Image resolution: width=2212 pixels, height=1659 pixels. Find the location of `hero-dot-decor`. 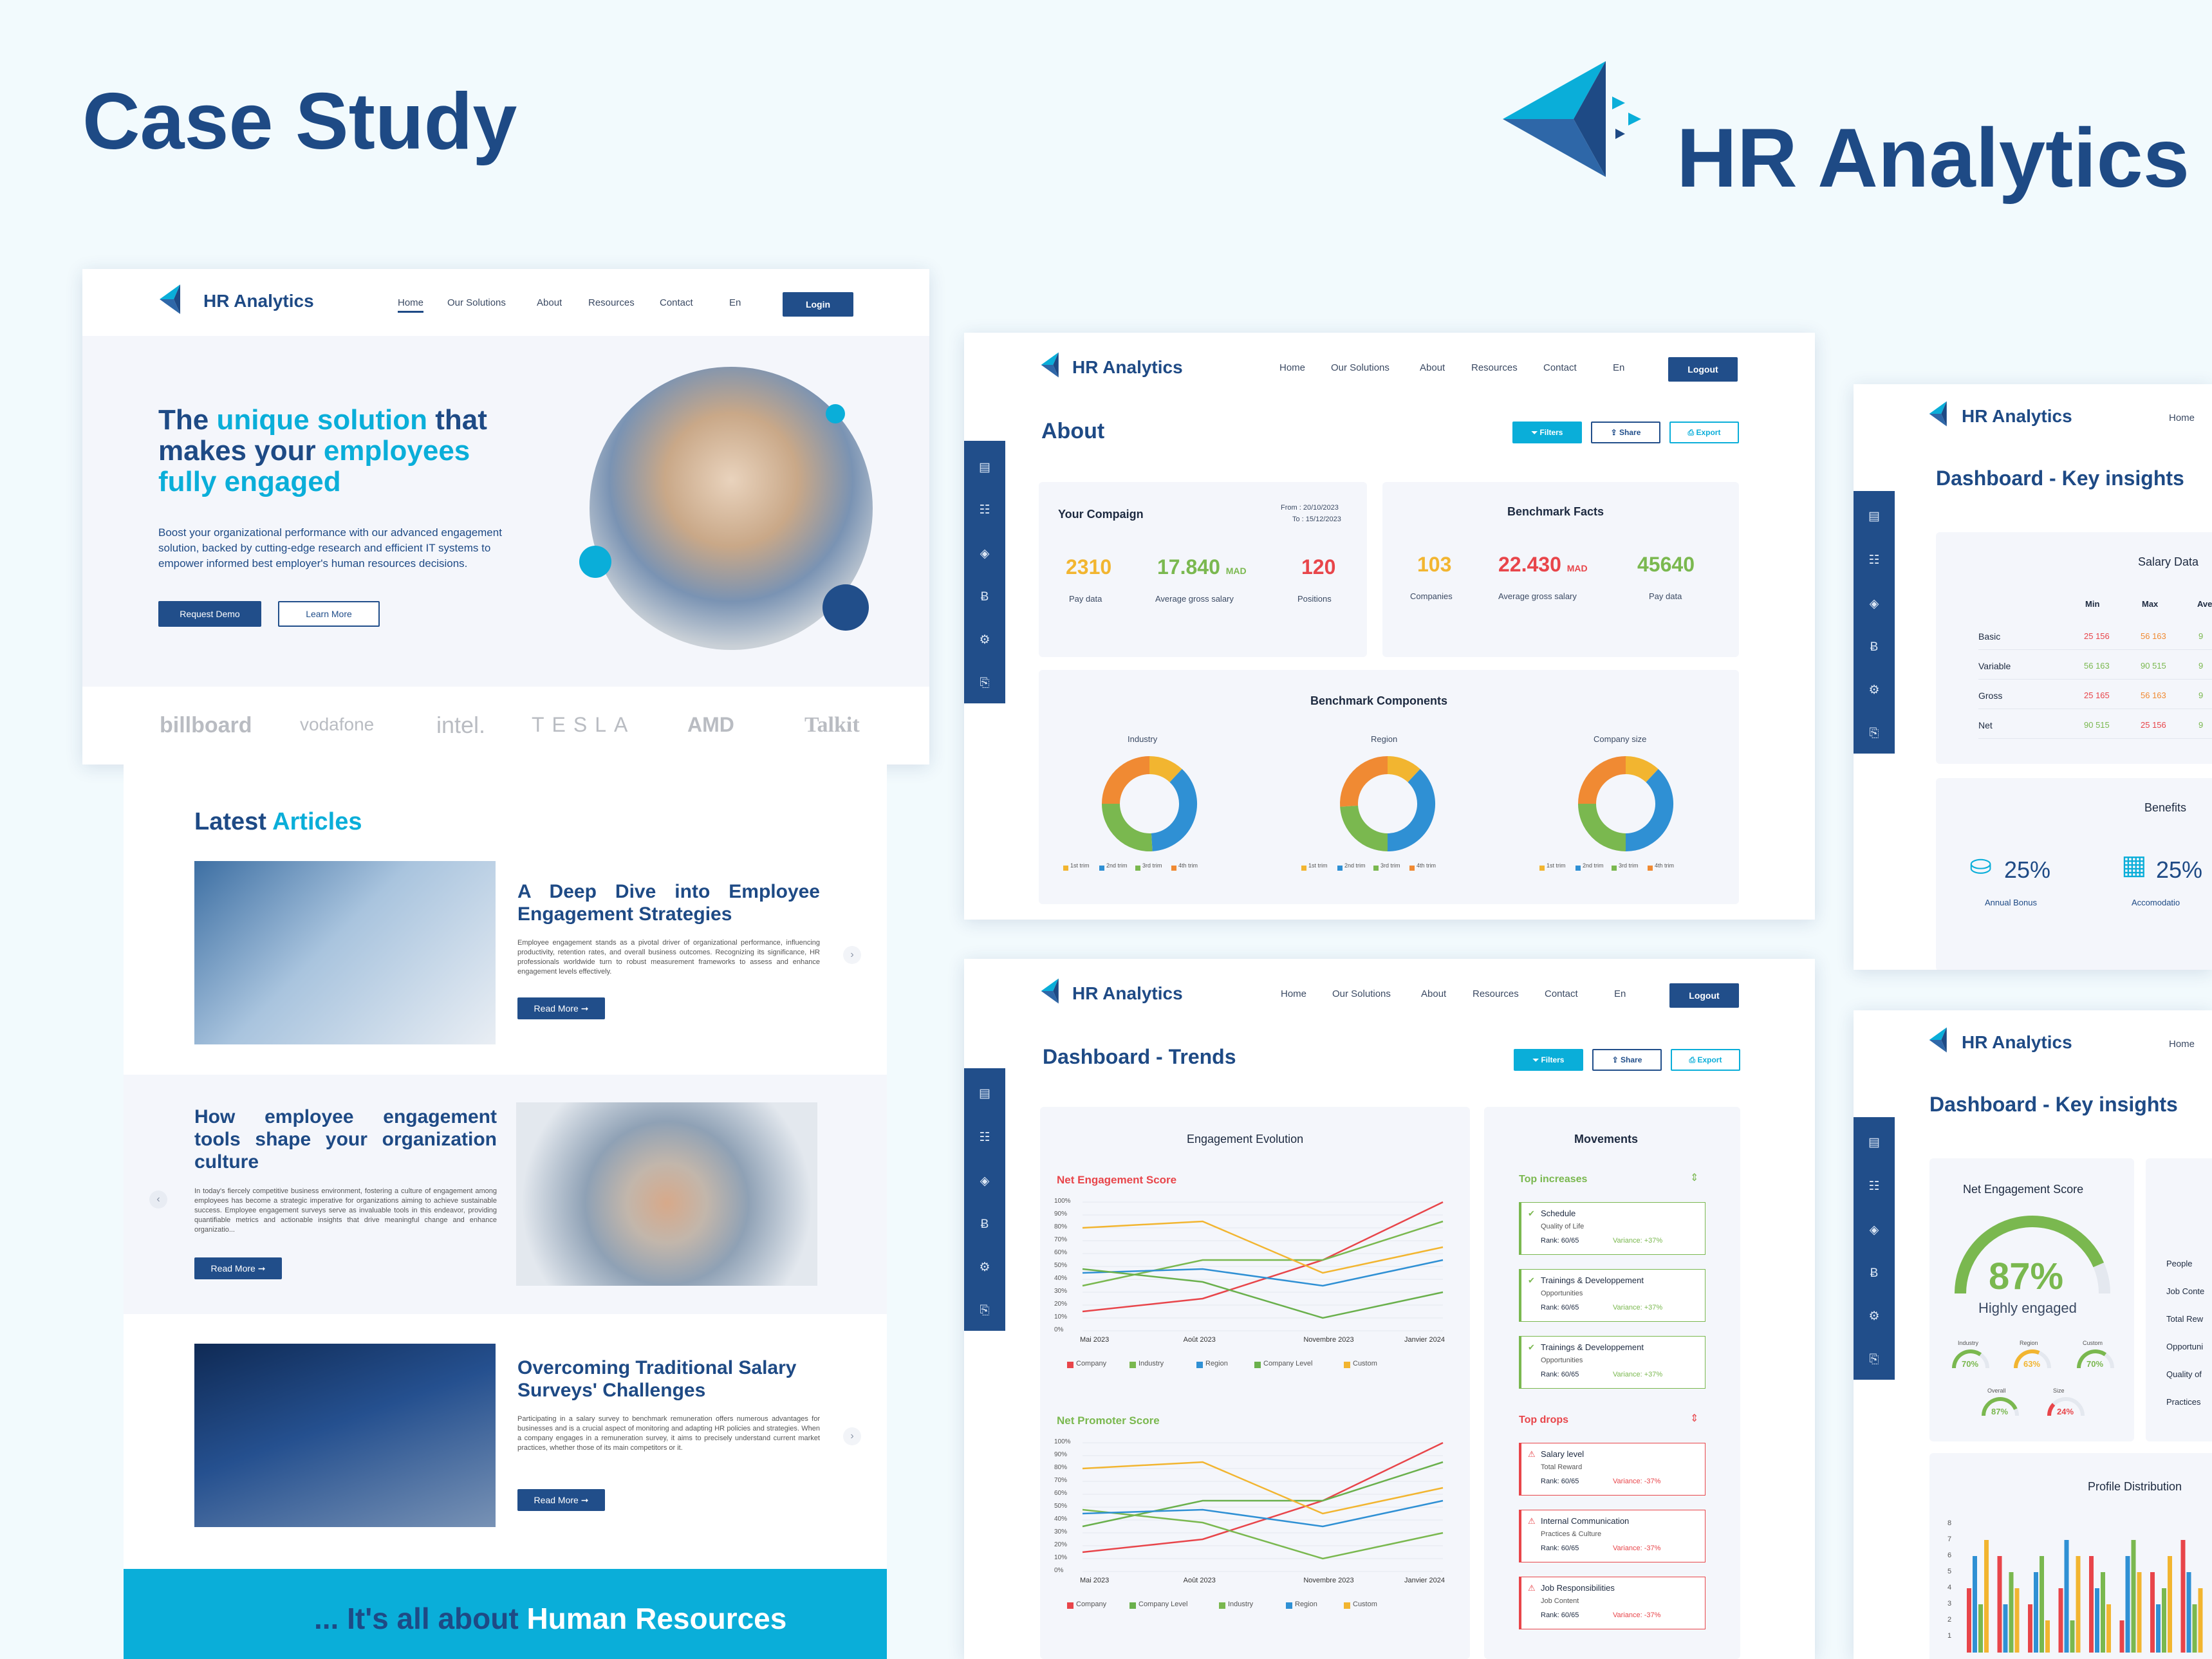

hero-dot-decor is located at coordinates (836, 413).